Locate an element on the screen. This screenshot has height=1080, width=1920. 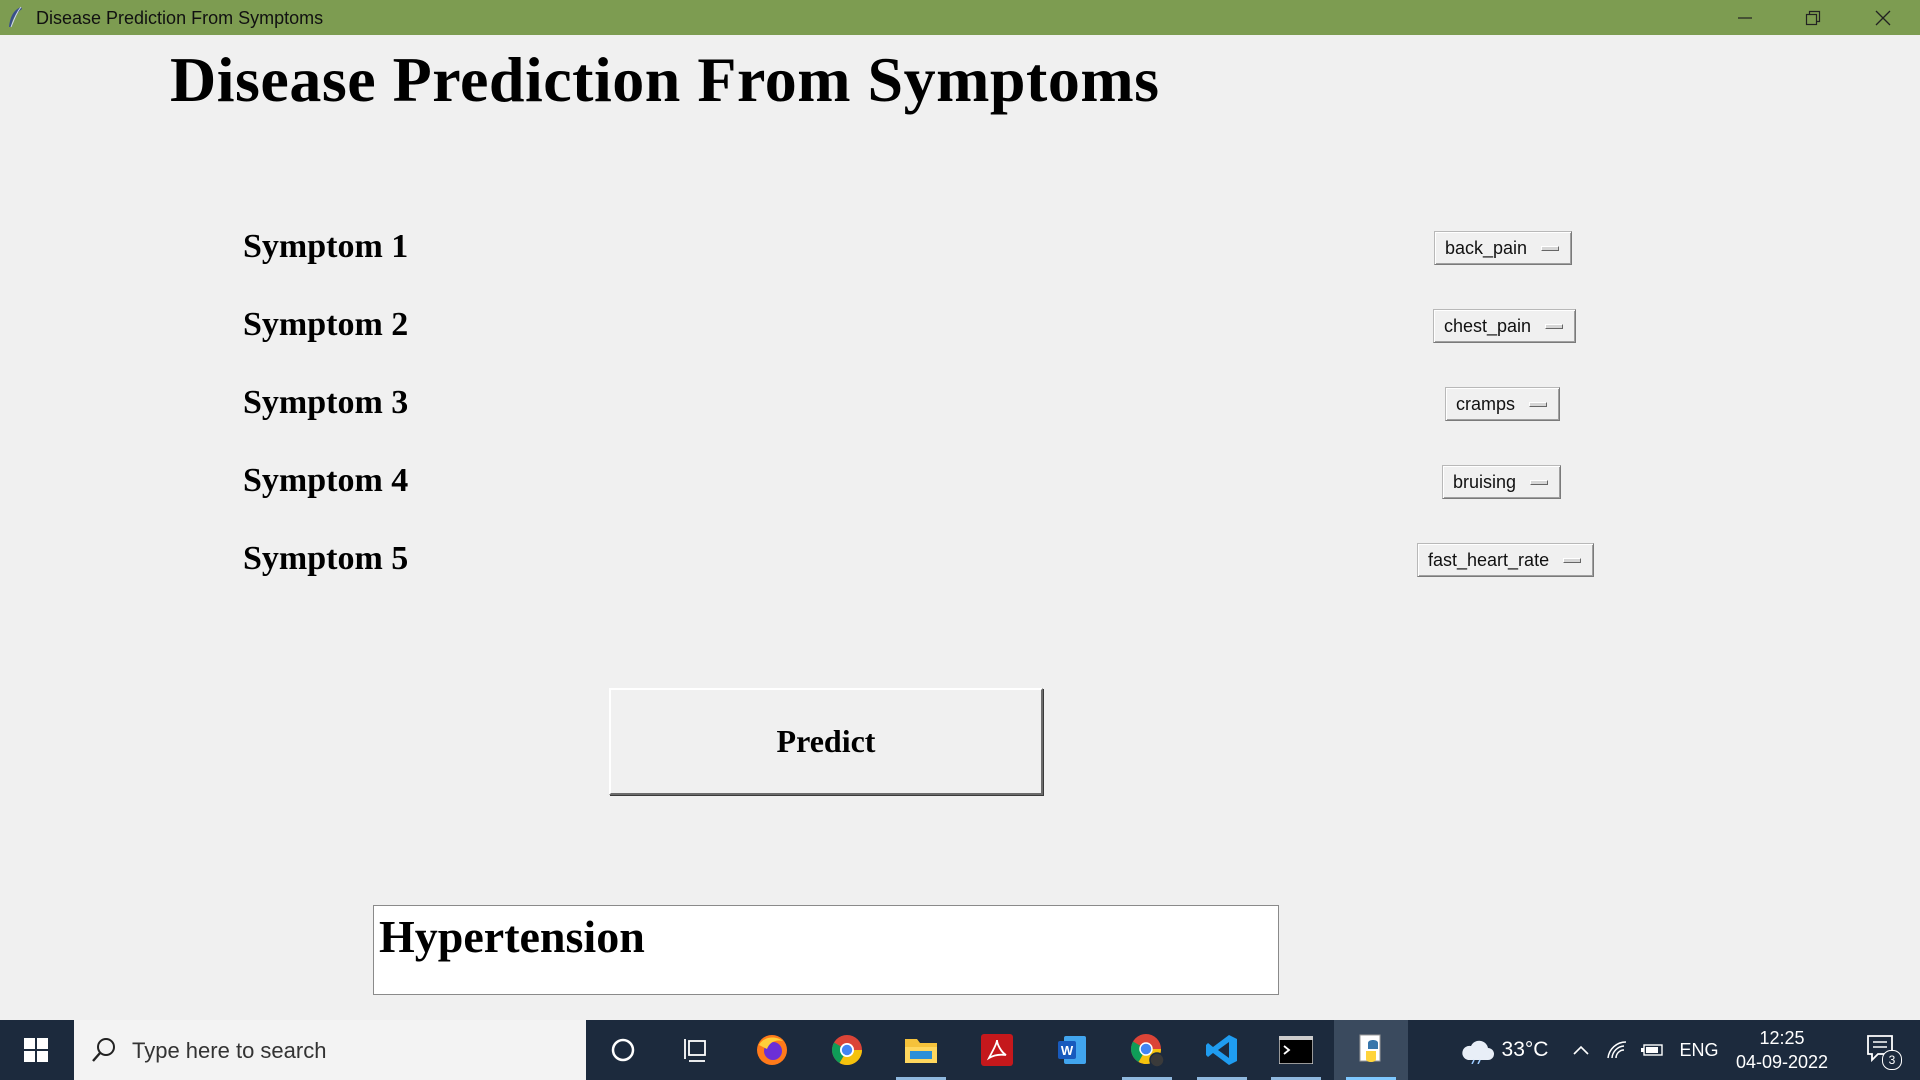
window-titlebar: Disease Prediction From Symptoms is located at coordinates (960, 17).